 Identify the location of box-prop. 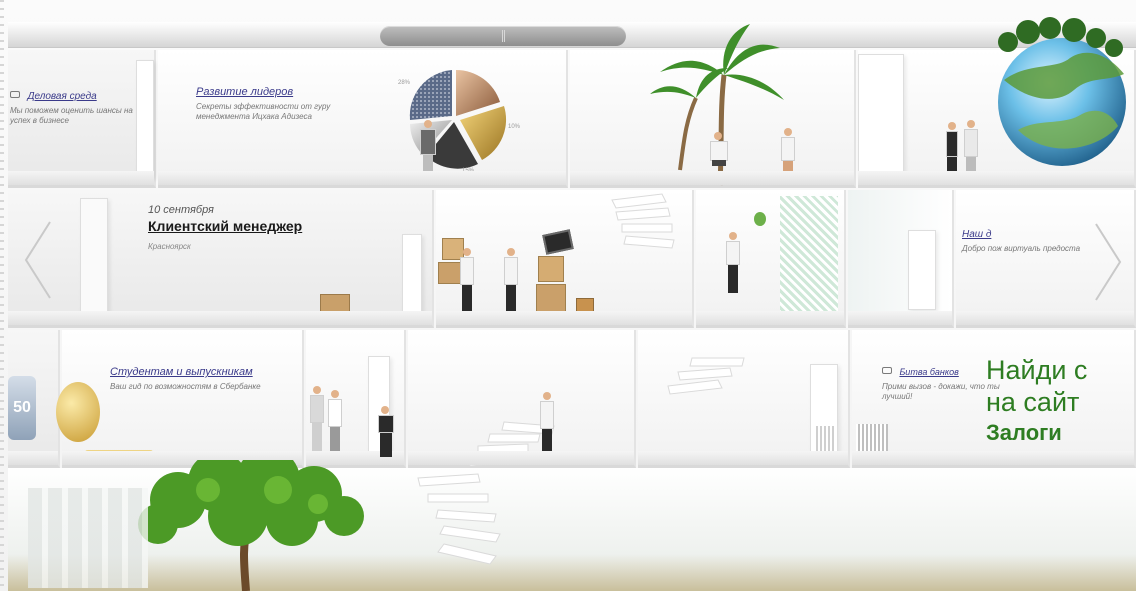
(551, 269).